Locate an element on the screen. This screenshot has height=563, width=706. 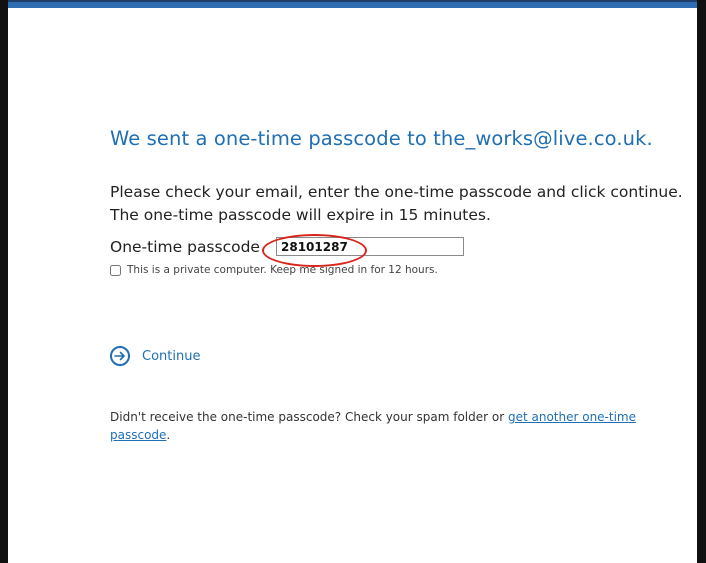
continue-button: Continue is located at coordinates (155, 356).